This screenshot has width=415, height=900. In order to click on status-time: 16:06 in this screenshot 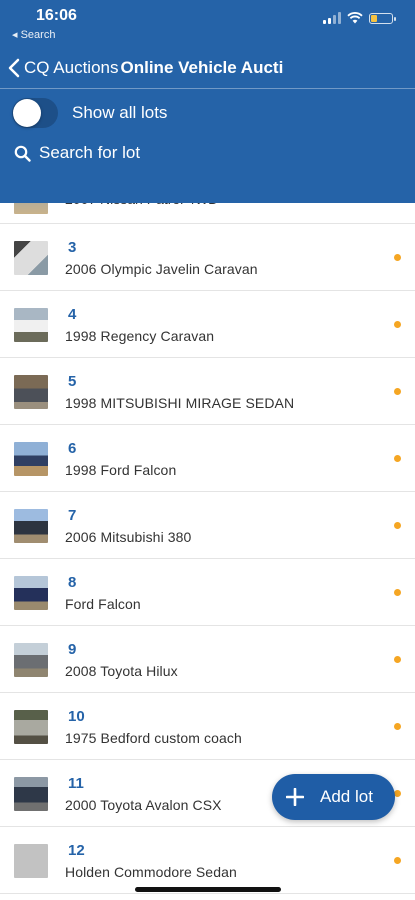, I will do `click(56, 15)`.